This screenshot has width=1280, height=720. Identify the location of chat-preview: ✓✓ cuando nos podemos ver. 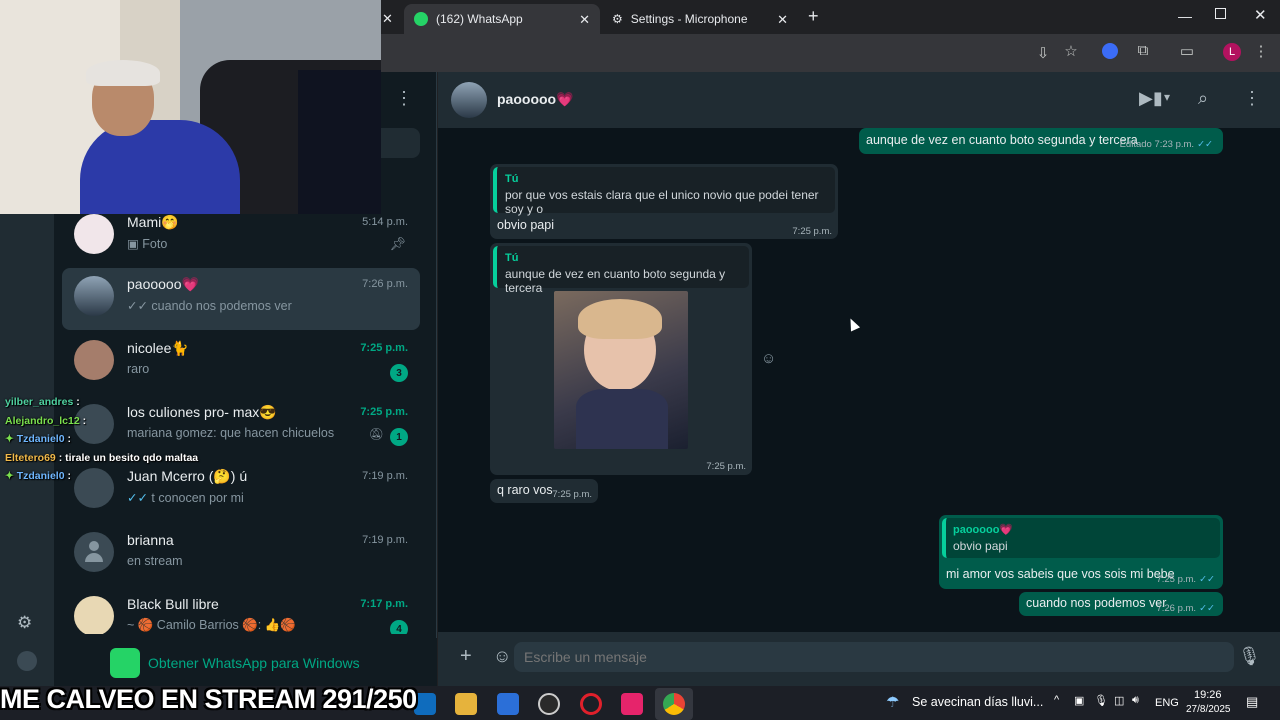
(209, 305).